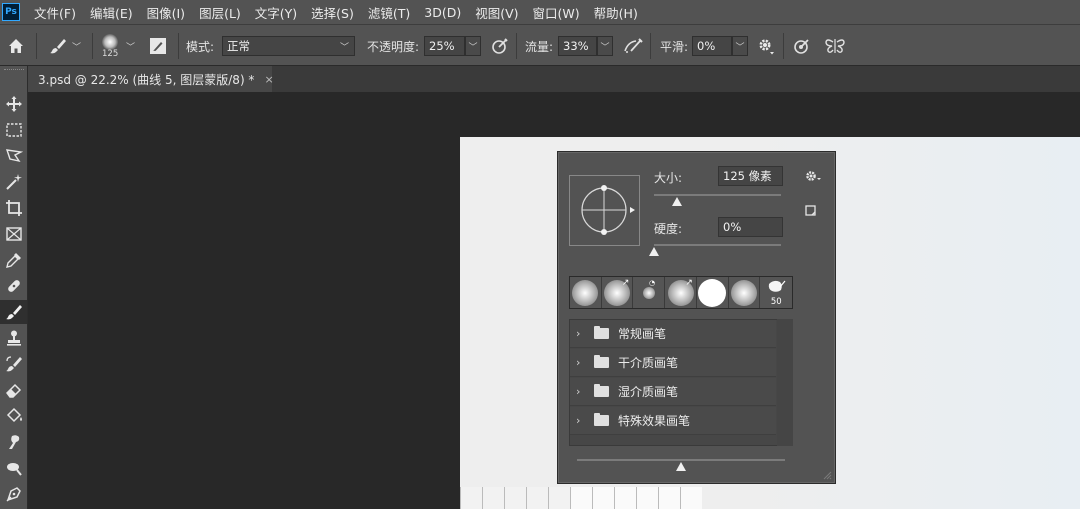 This screenshot has width=1080, height=509. Describe the element at coordinates (673, 363) in the screenshot. I see `folder-row-dry-media: › 干介质画笔` at that location.